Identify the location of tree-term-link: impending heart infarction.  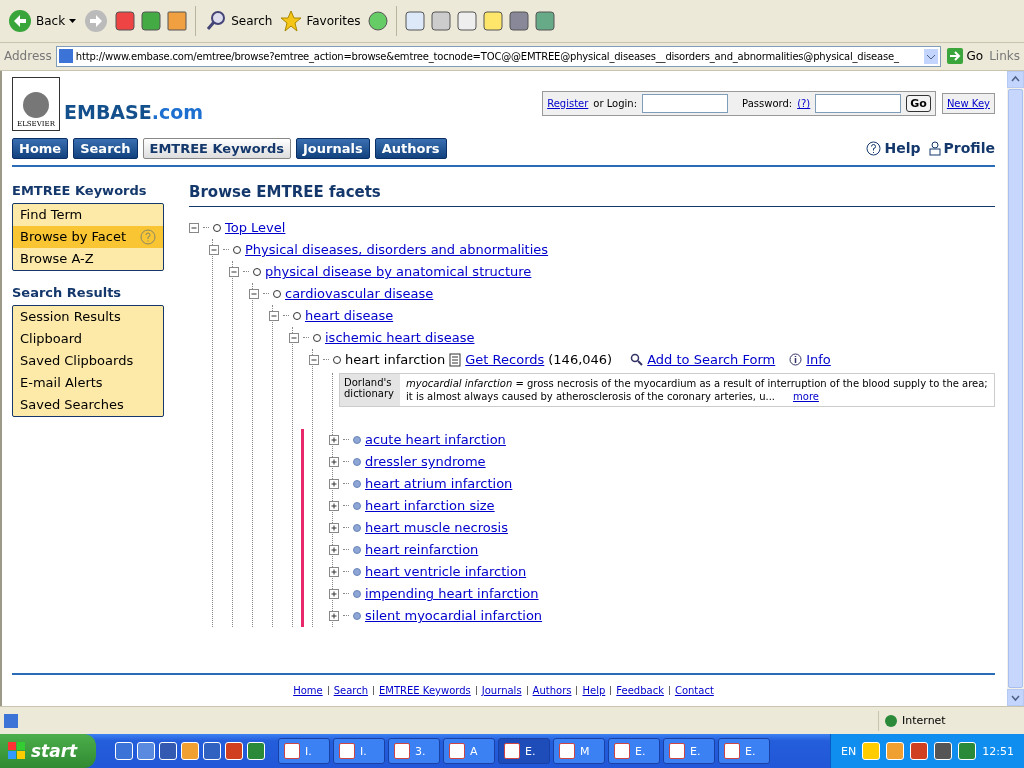
(452, 594).